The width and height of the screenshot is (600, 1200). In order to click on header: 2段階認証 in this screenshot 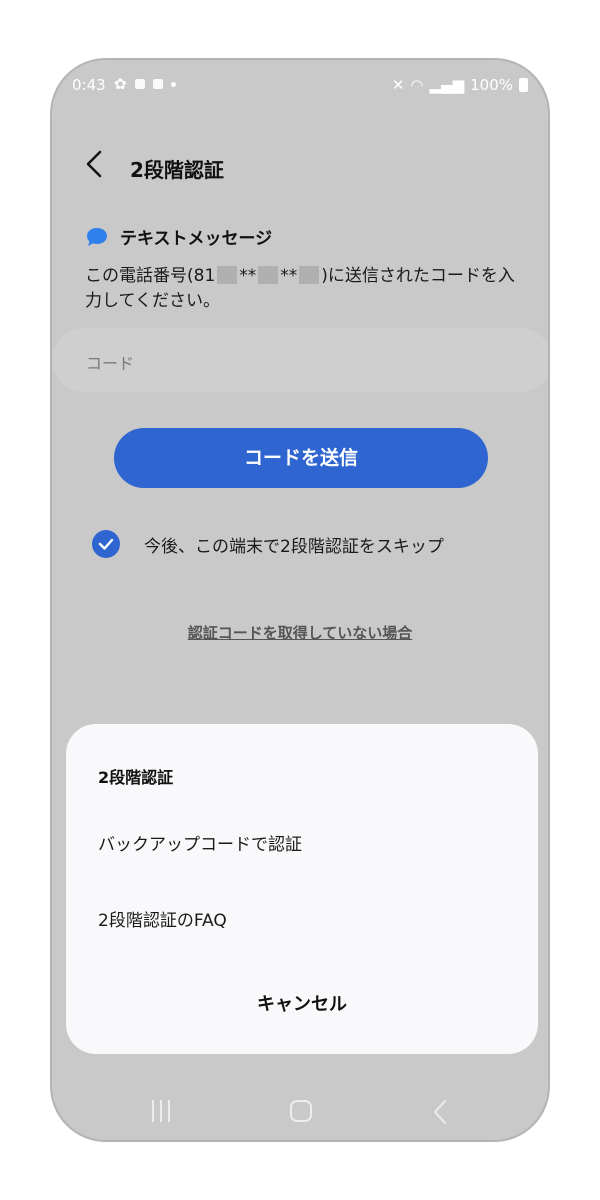, I will do `click(300, 165)`.